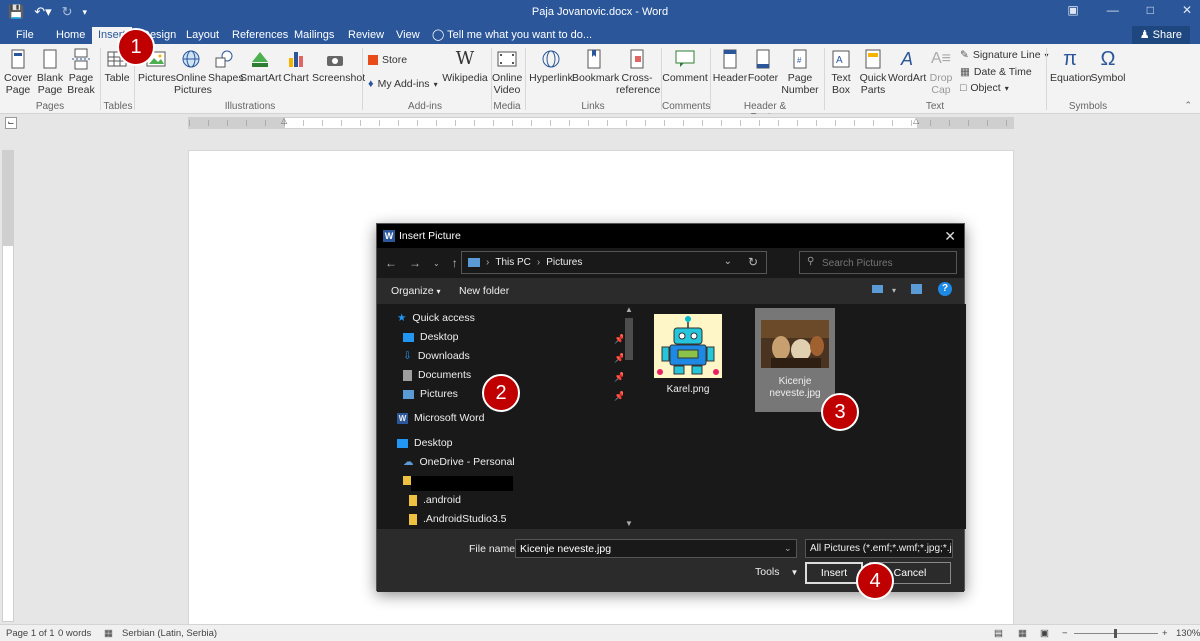 The width and height of the screenshot is (1200, 641). I want to click on my-addins-button: ♦ My Add-ins ▾, so click(403, 84).